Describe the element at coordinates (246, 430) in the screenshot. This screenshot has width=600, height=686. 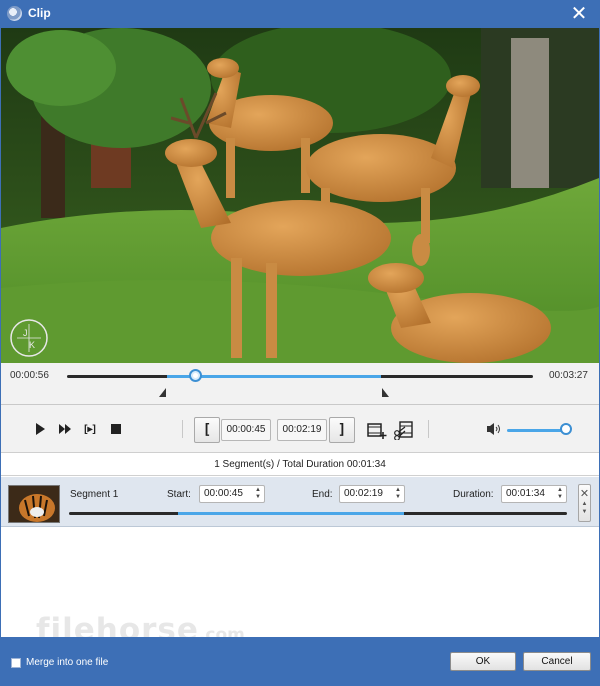
I see `start-time-field: 00:00:45` at that location.